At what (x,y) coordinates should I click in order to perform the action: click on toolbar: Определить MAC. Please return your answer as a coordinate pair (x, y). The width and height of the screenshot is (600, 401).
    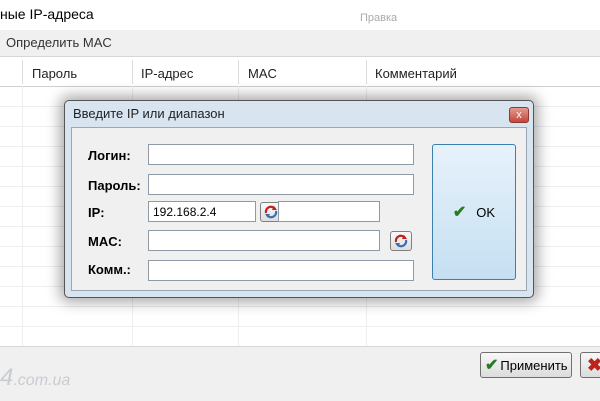
    Looking at the image, I should click on (300, 43).